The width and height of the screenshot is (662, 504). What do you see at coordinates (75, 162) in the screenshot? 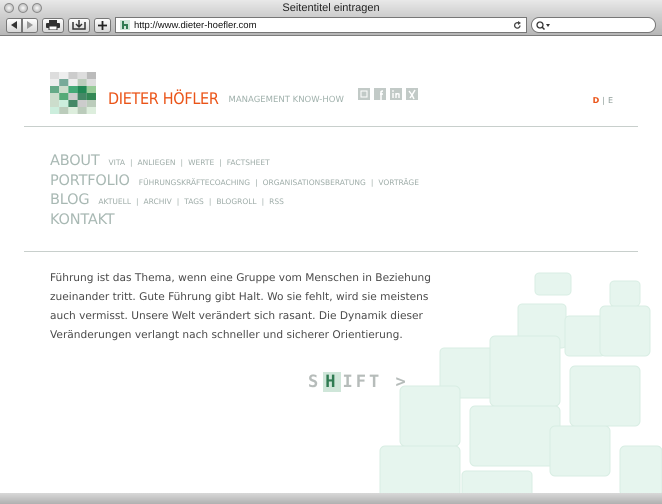
I see `nav-link: ABOUT` at bounding box center [75, 162].